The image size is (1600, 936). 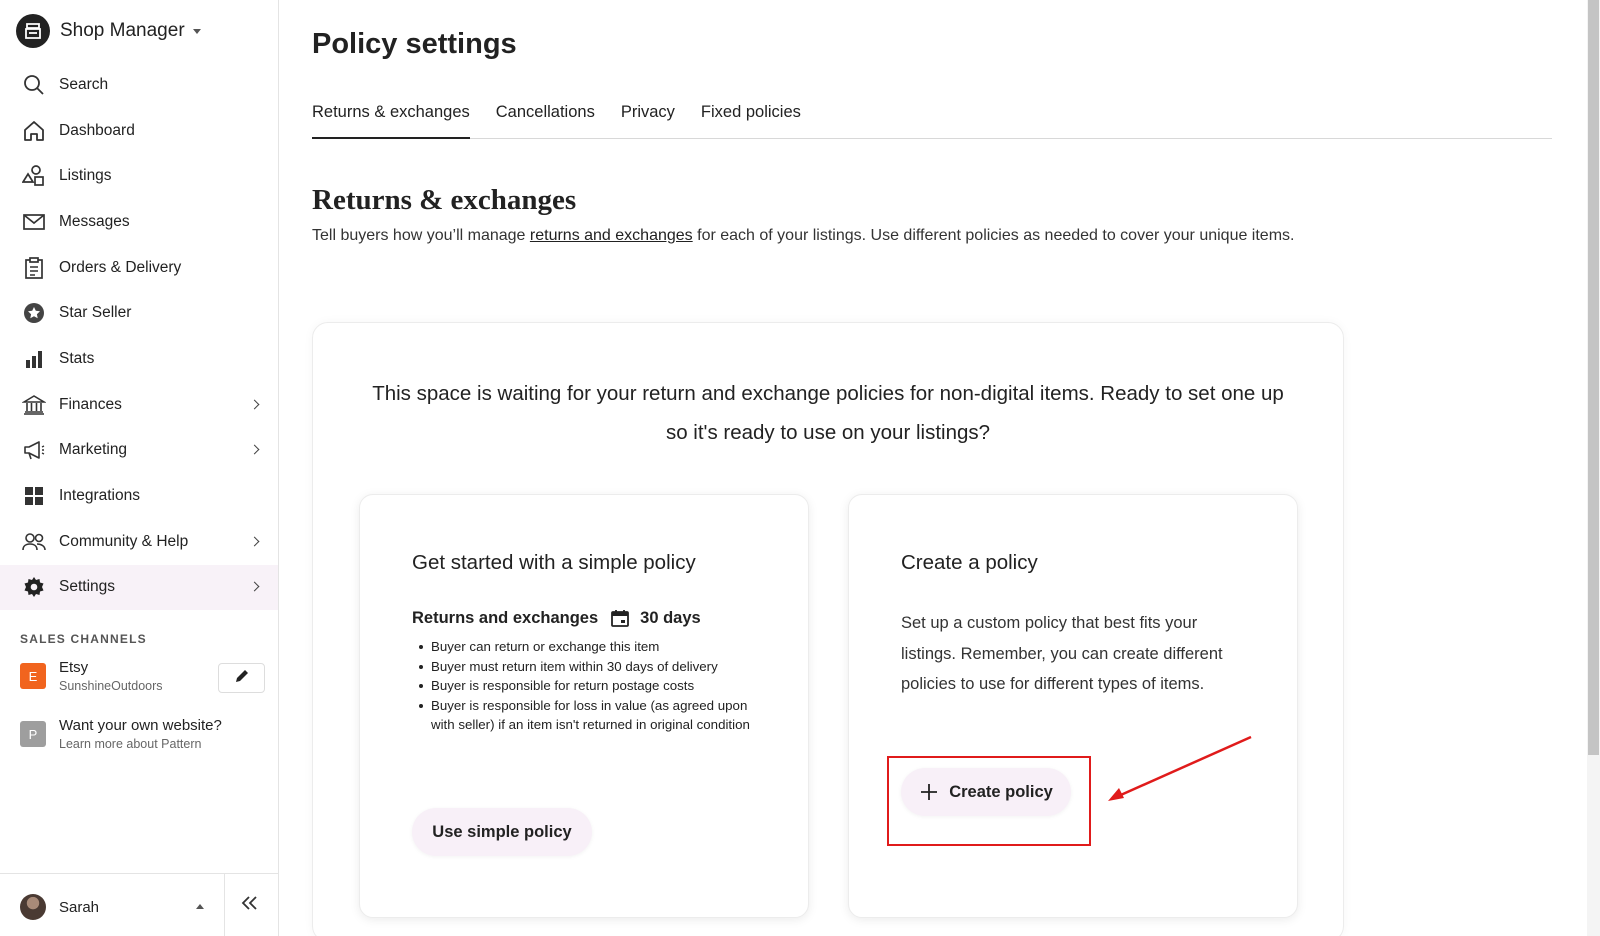 I want to click on pattern-badge: P, so click(x=33, y=734).